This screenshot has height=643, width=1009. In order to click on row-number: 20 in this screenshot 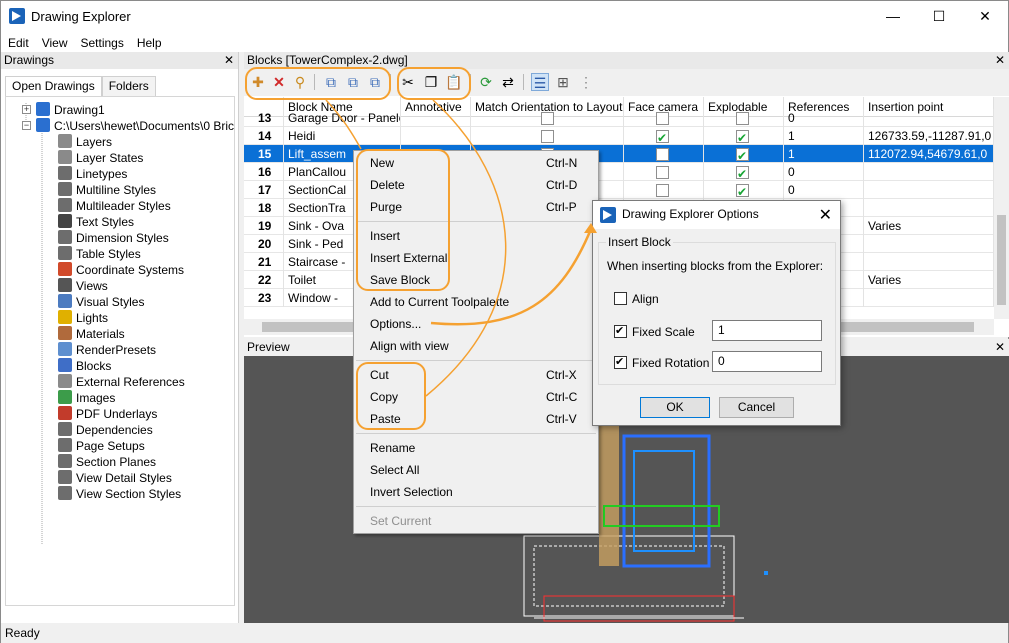, I will do `click(264, 244)`.